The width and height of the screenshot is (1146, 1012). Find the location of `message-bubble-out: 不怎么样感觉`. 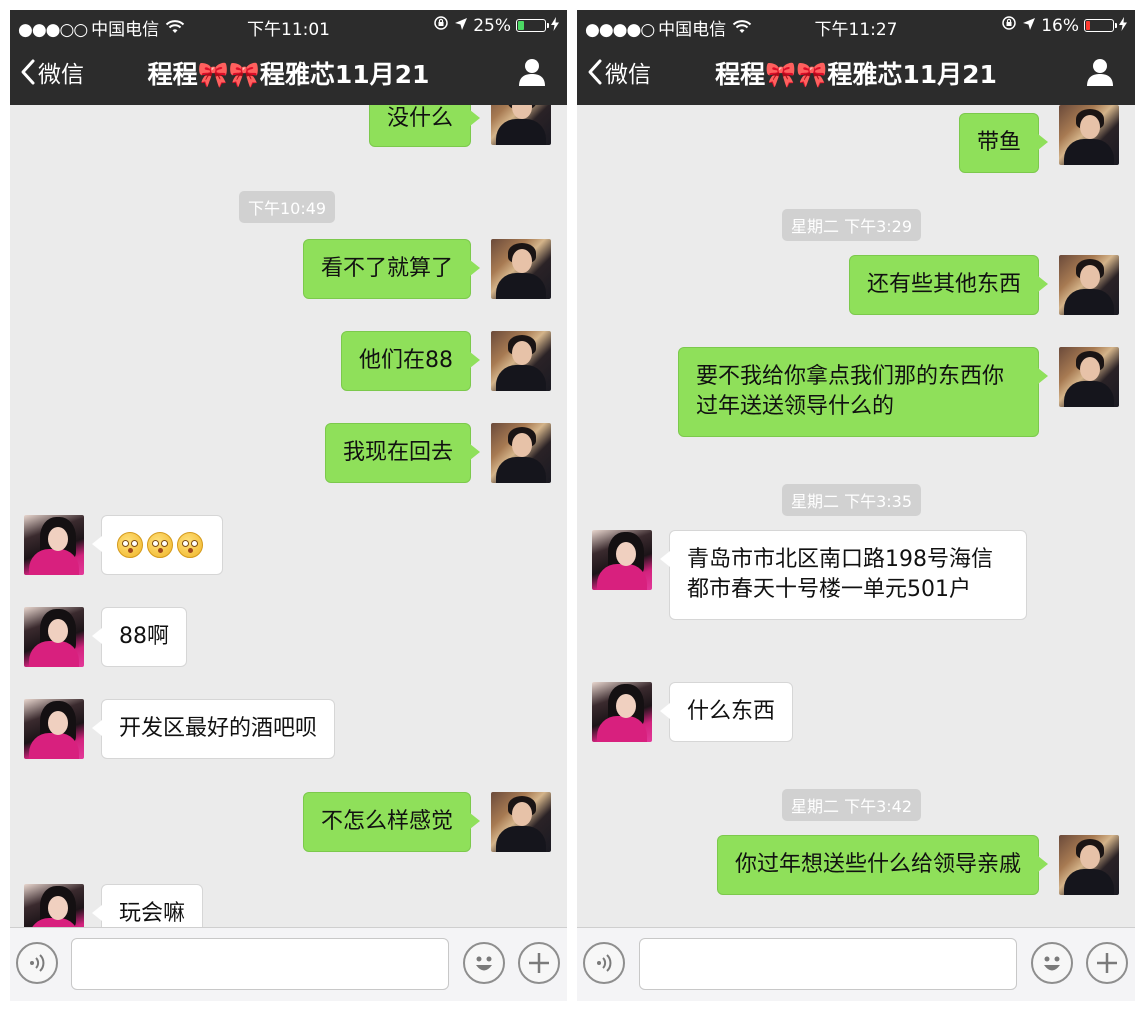

message-bubble-out: 不怎么样感觉 is located at coordinates (391, 822).